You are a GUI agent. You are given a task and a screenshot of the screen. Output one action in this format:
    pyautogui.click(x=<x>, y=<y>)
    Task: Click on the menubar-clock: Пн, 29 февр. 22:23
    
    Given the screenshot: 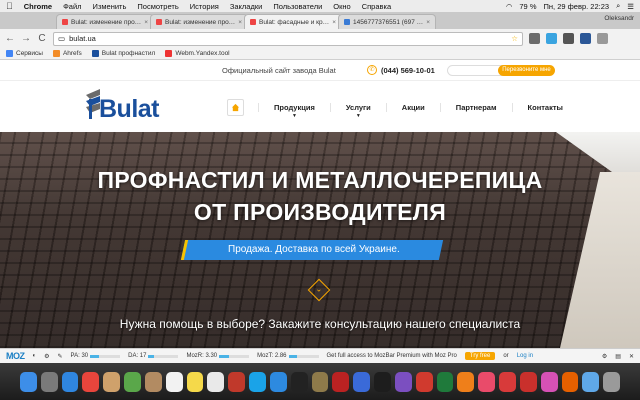 What is the action you would take?
    pyautogui.click(x=577, y=6)
    